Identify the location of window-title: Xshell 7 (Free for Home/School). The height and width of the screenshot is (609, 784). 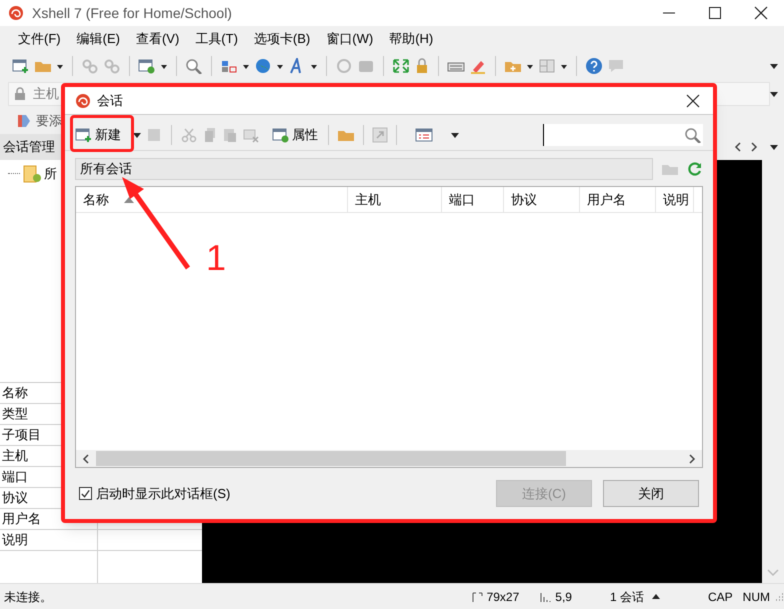
(132, 13).